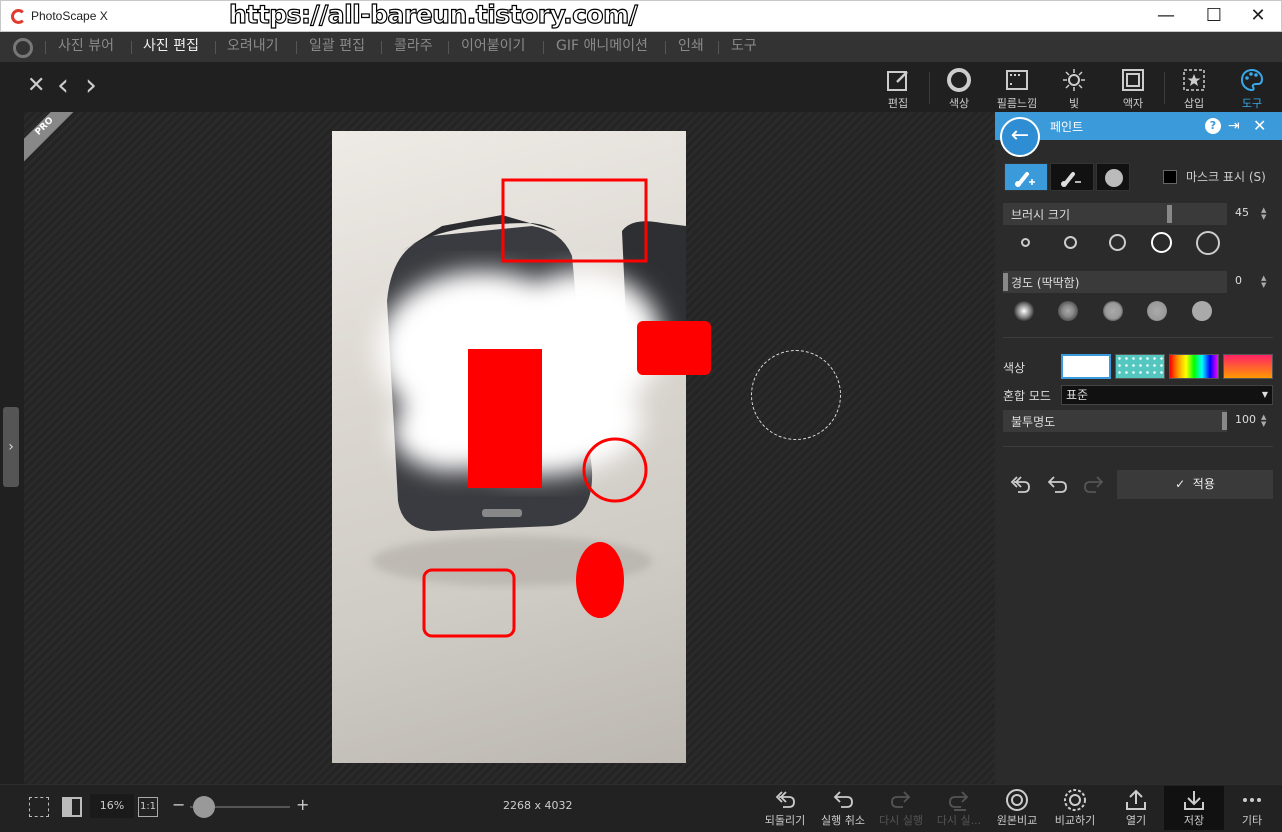  Describe the element at coordinates (337, 47) in the screenshot. I see `menu-batch-edit: 일괄 편집` at that location.